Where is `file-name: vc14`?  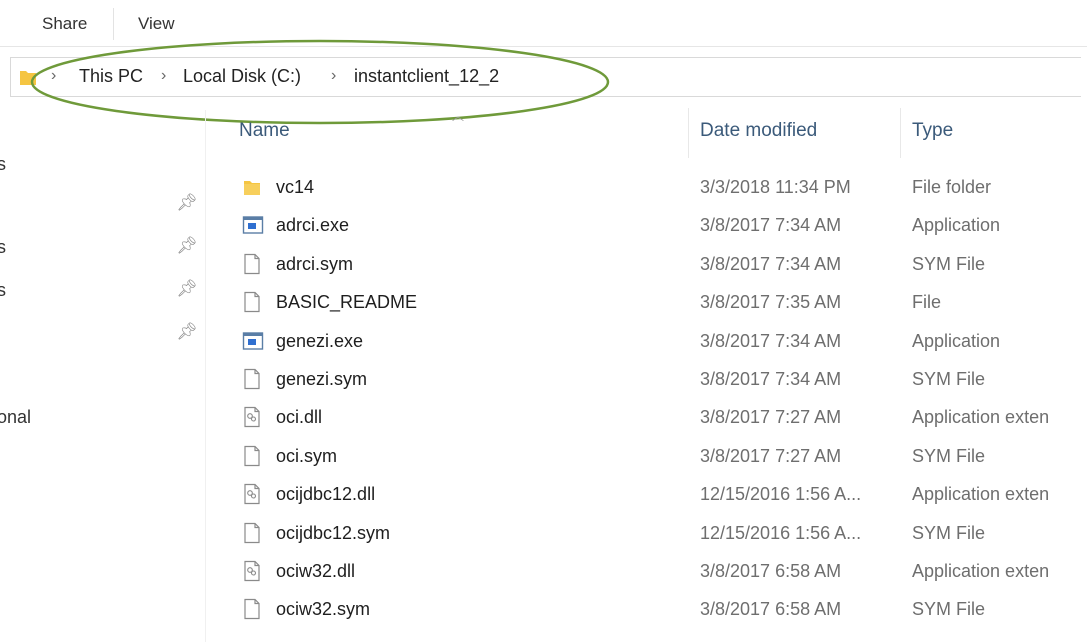 file-name: vc14 is located at coordinates (295, 187).